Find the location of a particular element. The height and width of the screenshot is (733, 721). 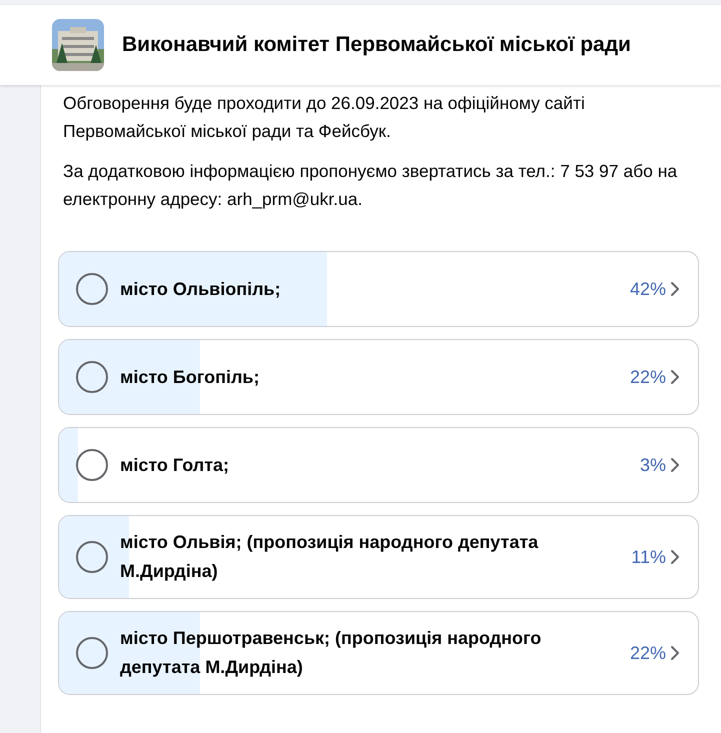

poll-option: місто Голта; 3% is located at coordinates (378, 465).